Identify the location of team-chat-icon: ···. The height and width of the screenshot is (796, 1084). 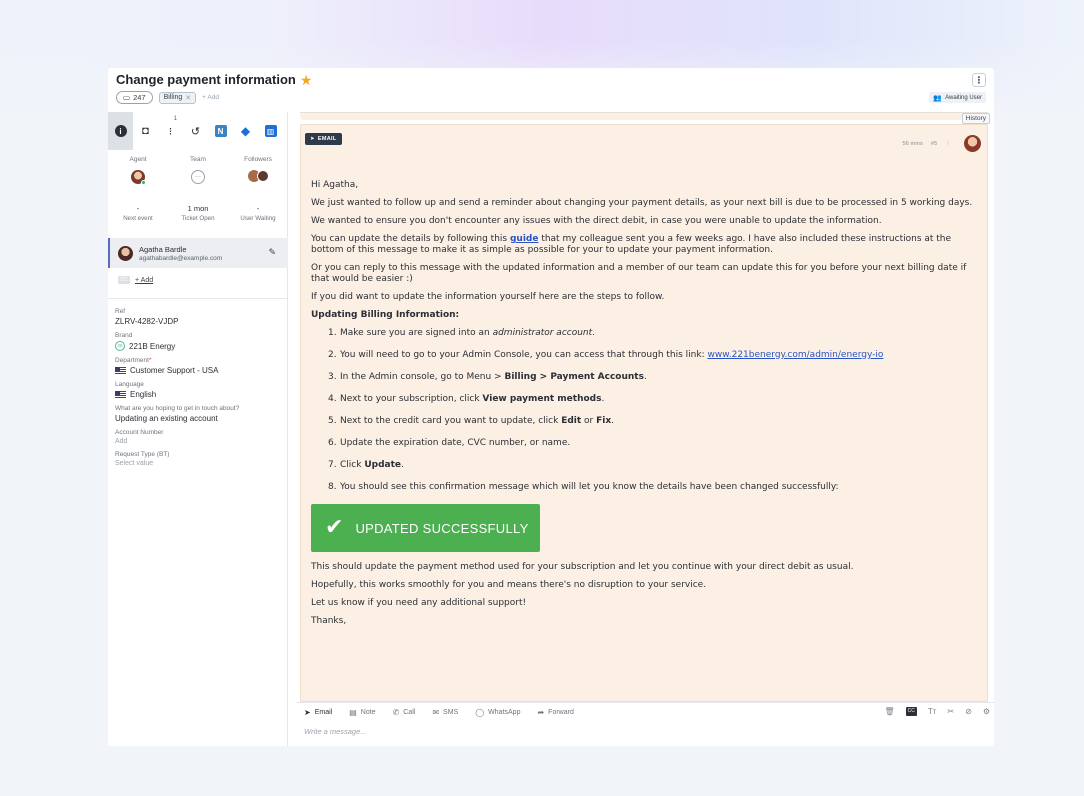
(198, 177).